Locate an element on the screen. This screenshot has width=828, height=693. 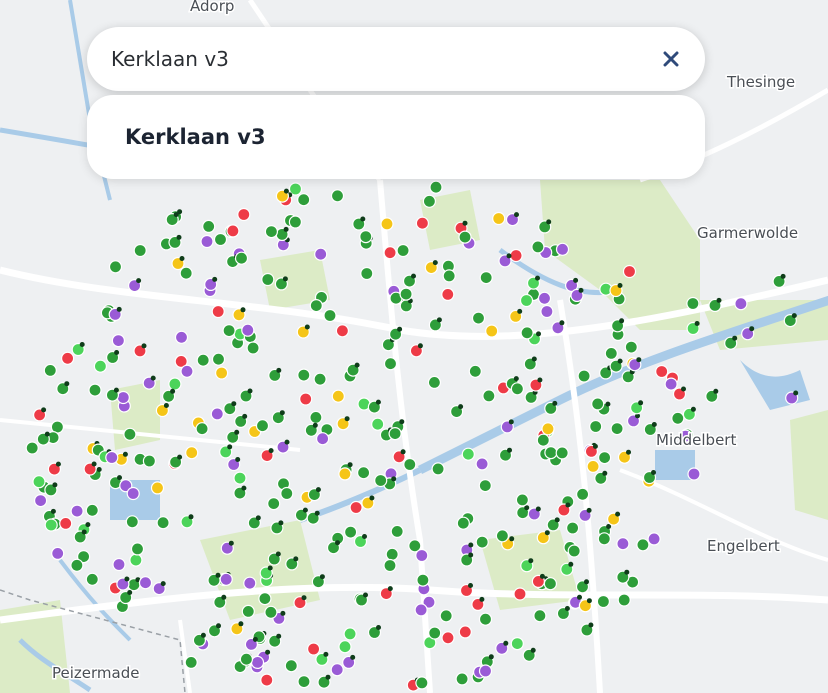
suggestion-item: Kerklaan v3 is located at coordinates (195, 137).